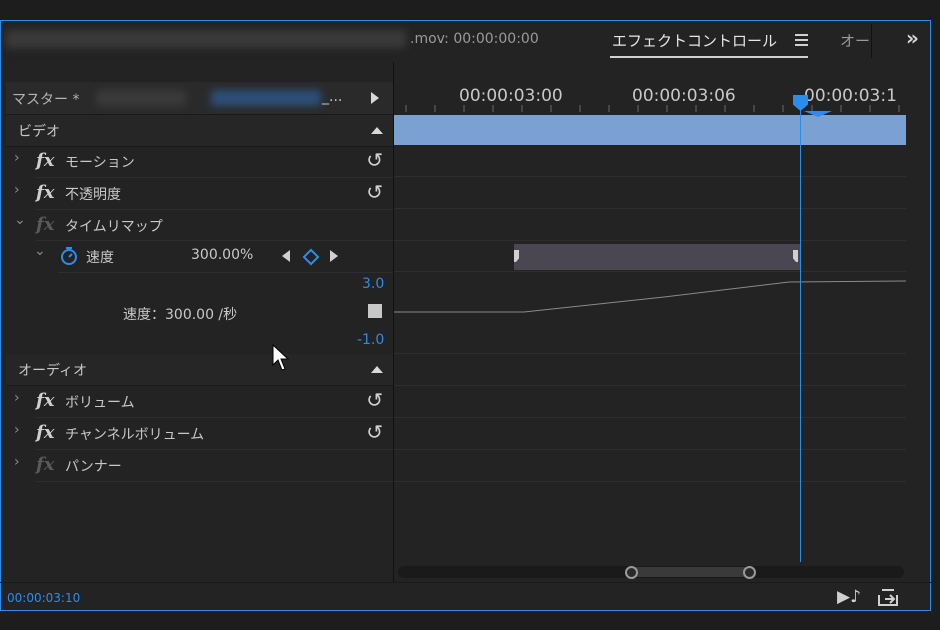 Image resolution: width=940 pixels, height=630 pixels. What do you see at coordinates (855, 40) in the screenshot?
I see `tab-next: オー` at bounding box center [855, 40].